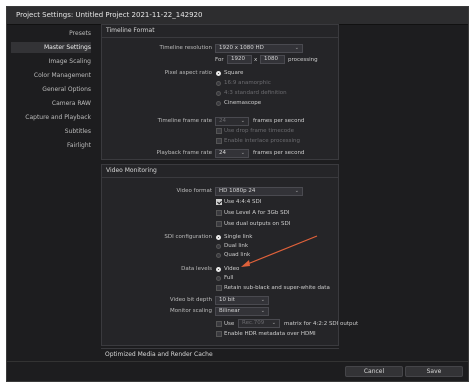  Describe the element at coordinates (218, 83) in the screenshot. I see `par-anamorphic-radio` at that location.